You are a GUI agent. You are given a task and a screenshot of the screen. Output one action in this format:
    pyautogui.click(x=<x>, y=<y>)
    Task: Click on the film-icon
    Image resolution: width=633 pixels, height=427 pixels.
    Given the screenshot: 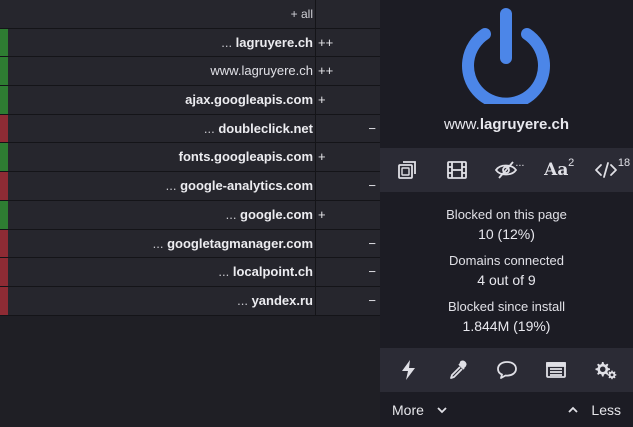 What is the action you would take?
    pyautogui.click(x=456, y=170)
    